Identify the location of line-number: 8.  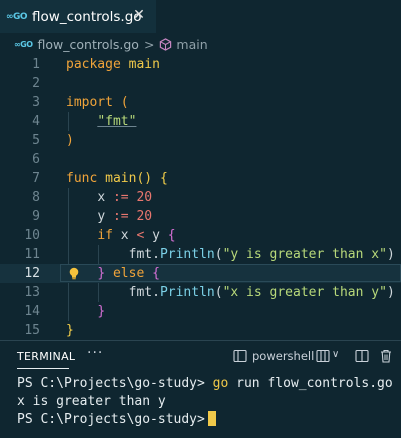
(36, 197).